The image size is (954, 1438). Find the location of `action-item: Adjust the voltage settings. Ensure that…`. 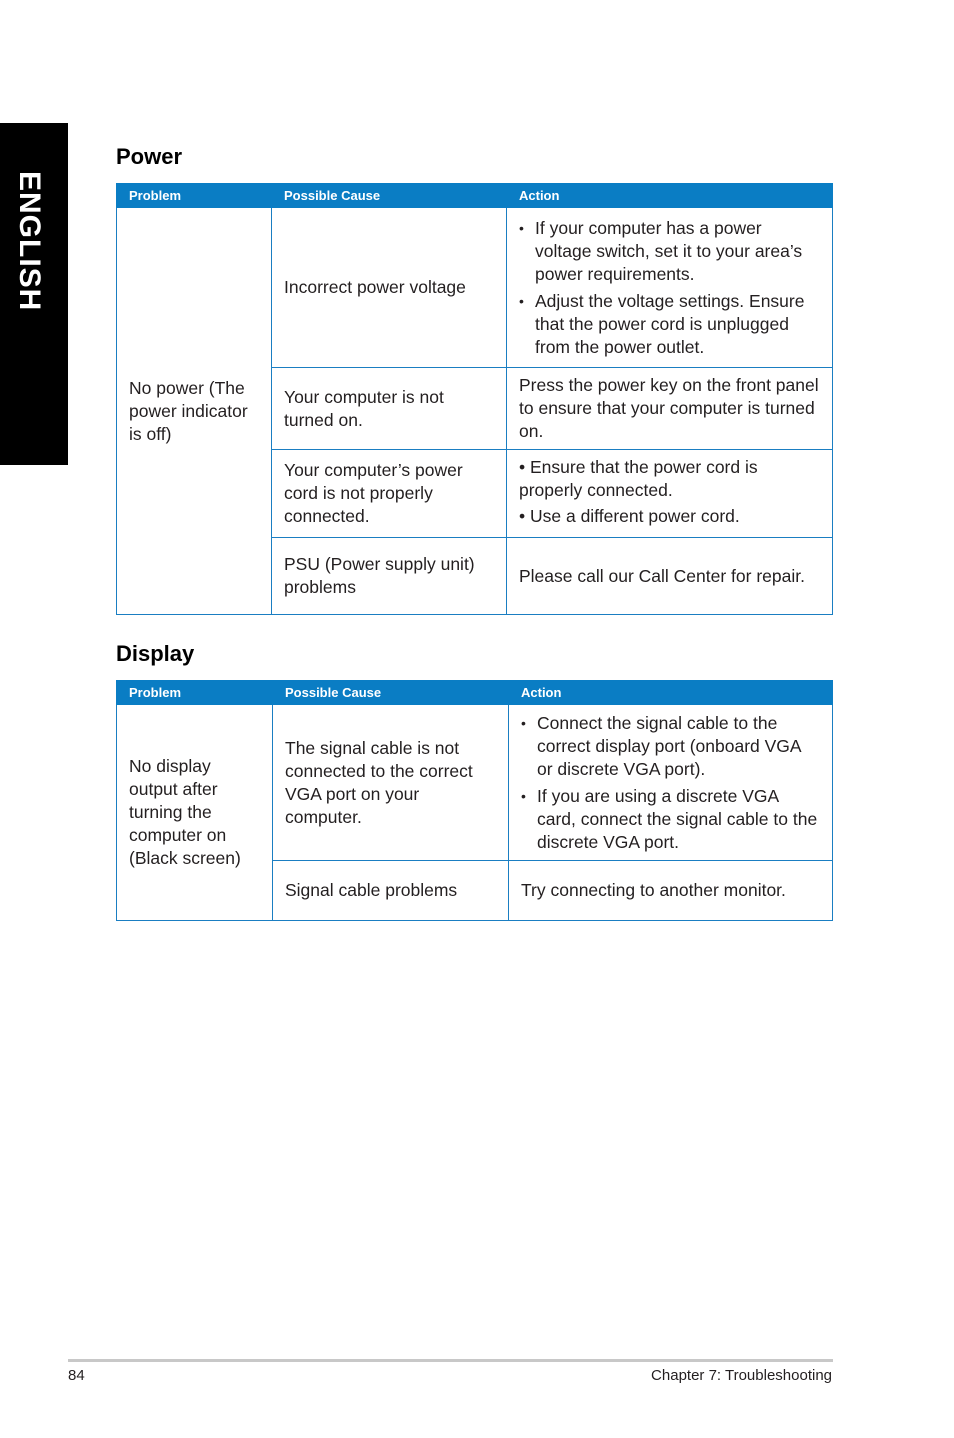

action-item: Adjust the voltage settings. Ensure that… is located at coordinates (669, 324).